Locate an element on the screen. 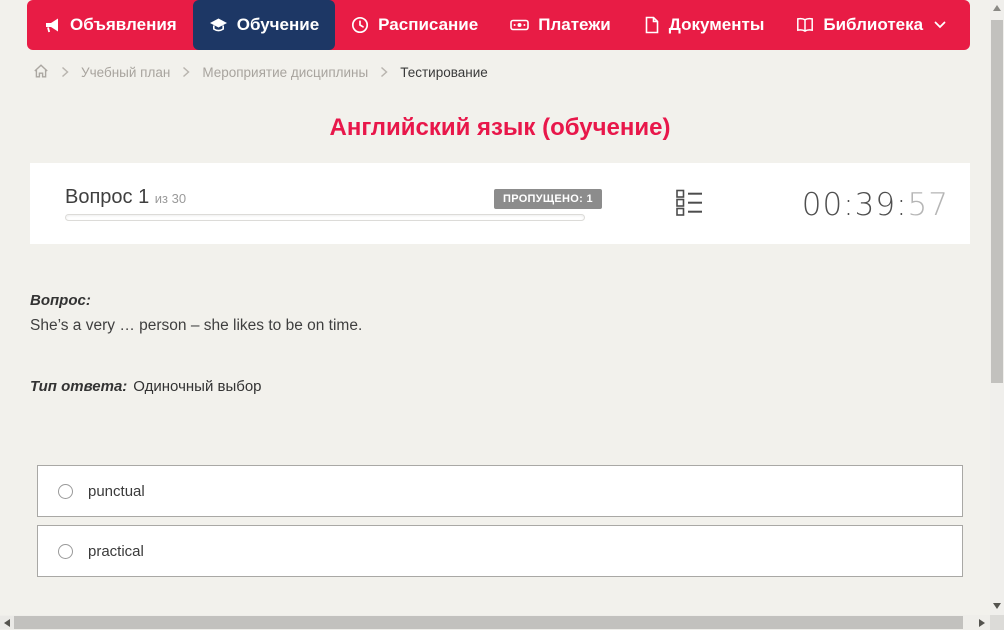  question-list-icon is located at coordinates (688, 205).